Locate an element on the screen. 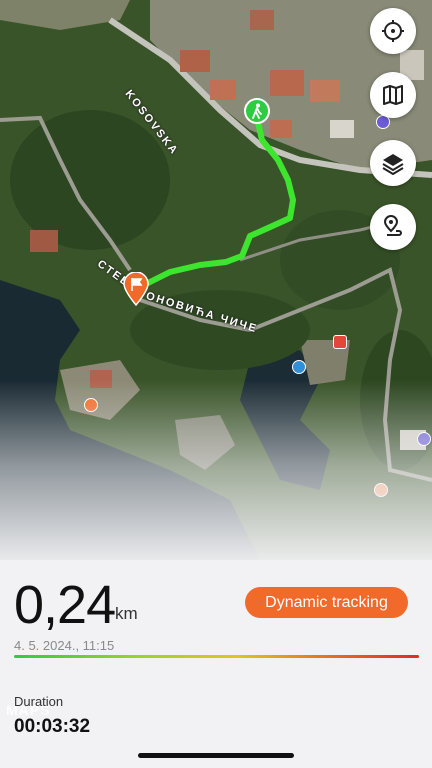  route-button is located at coordinates (393, 227).